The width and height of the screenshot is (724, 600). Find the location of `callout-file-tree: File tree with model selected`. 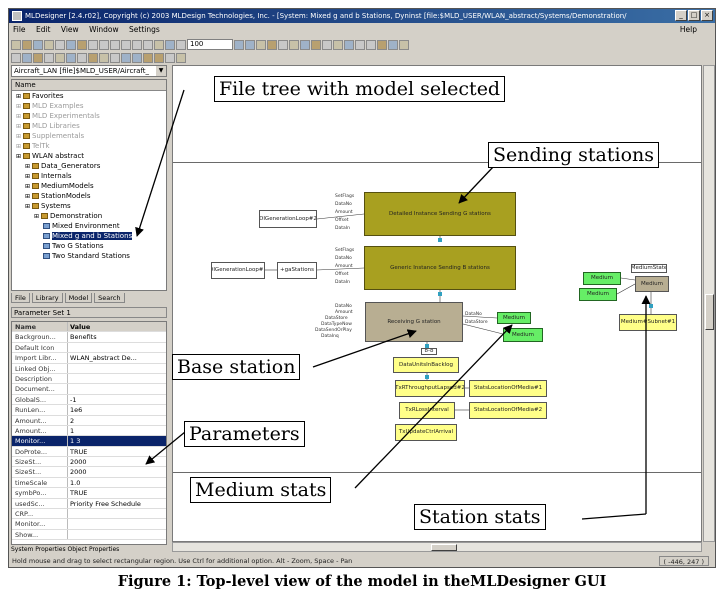

callout-file-tree: File tree with model selected is located at coordinates (360, 89).